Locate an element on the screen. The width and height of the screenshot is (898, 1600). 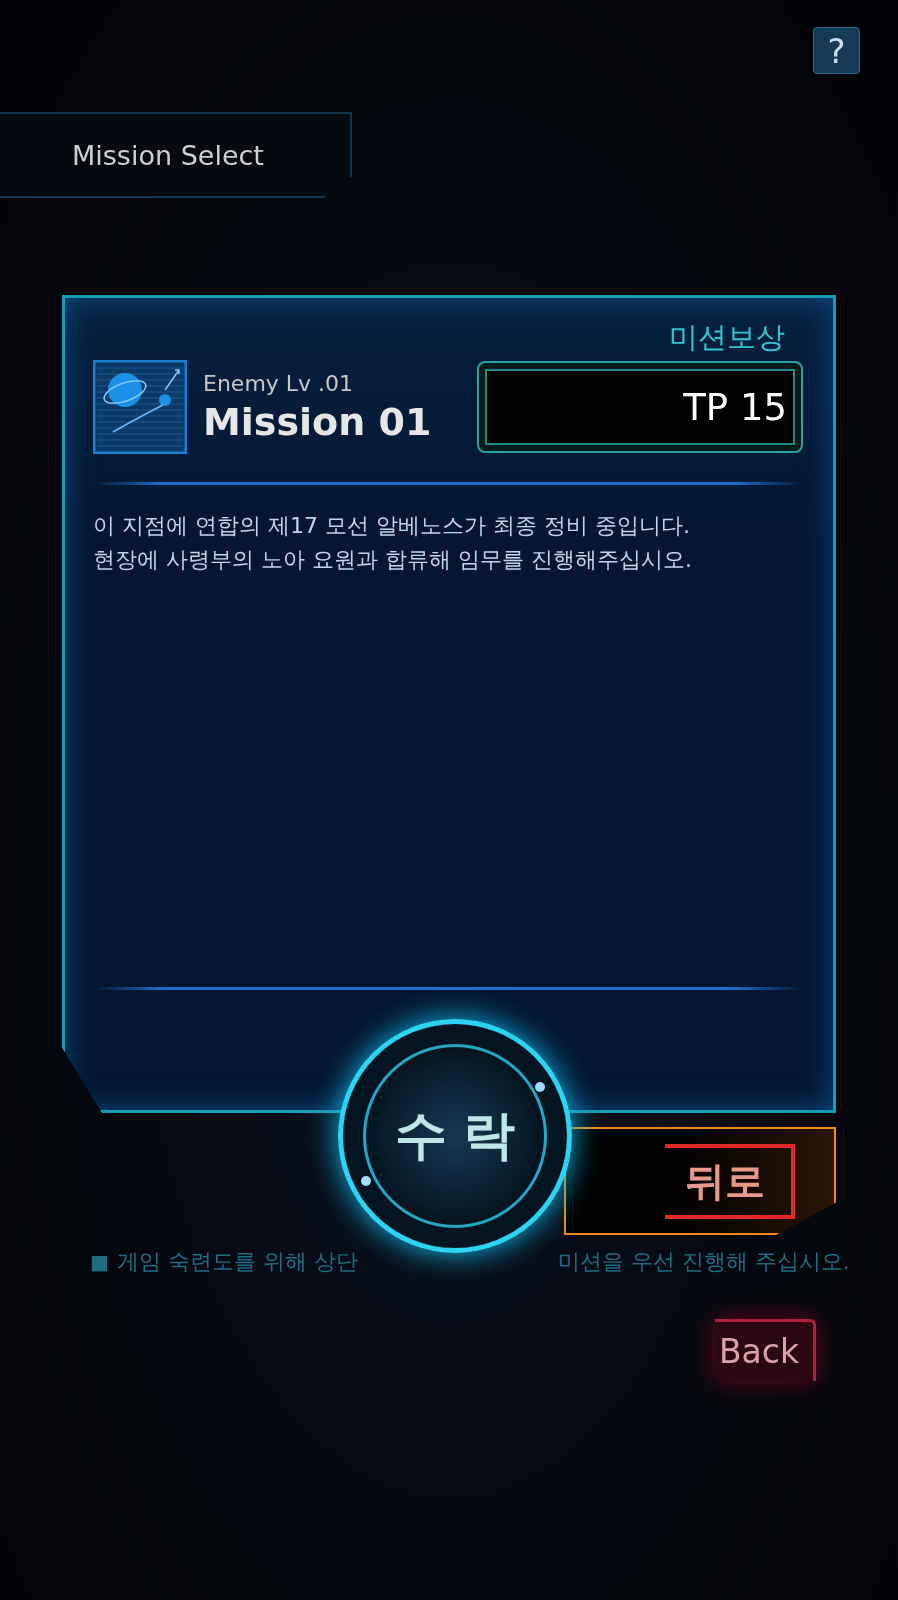
back-button: 뒤로 is located at coordinates (700, 1181).